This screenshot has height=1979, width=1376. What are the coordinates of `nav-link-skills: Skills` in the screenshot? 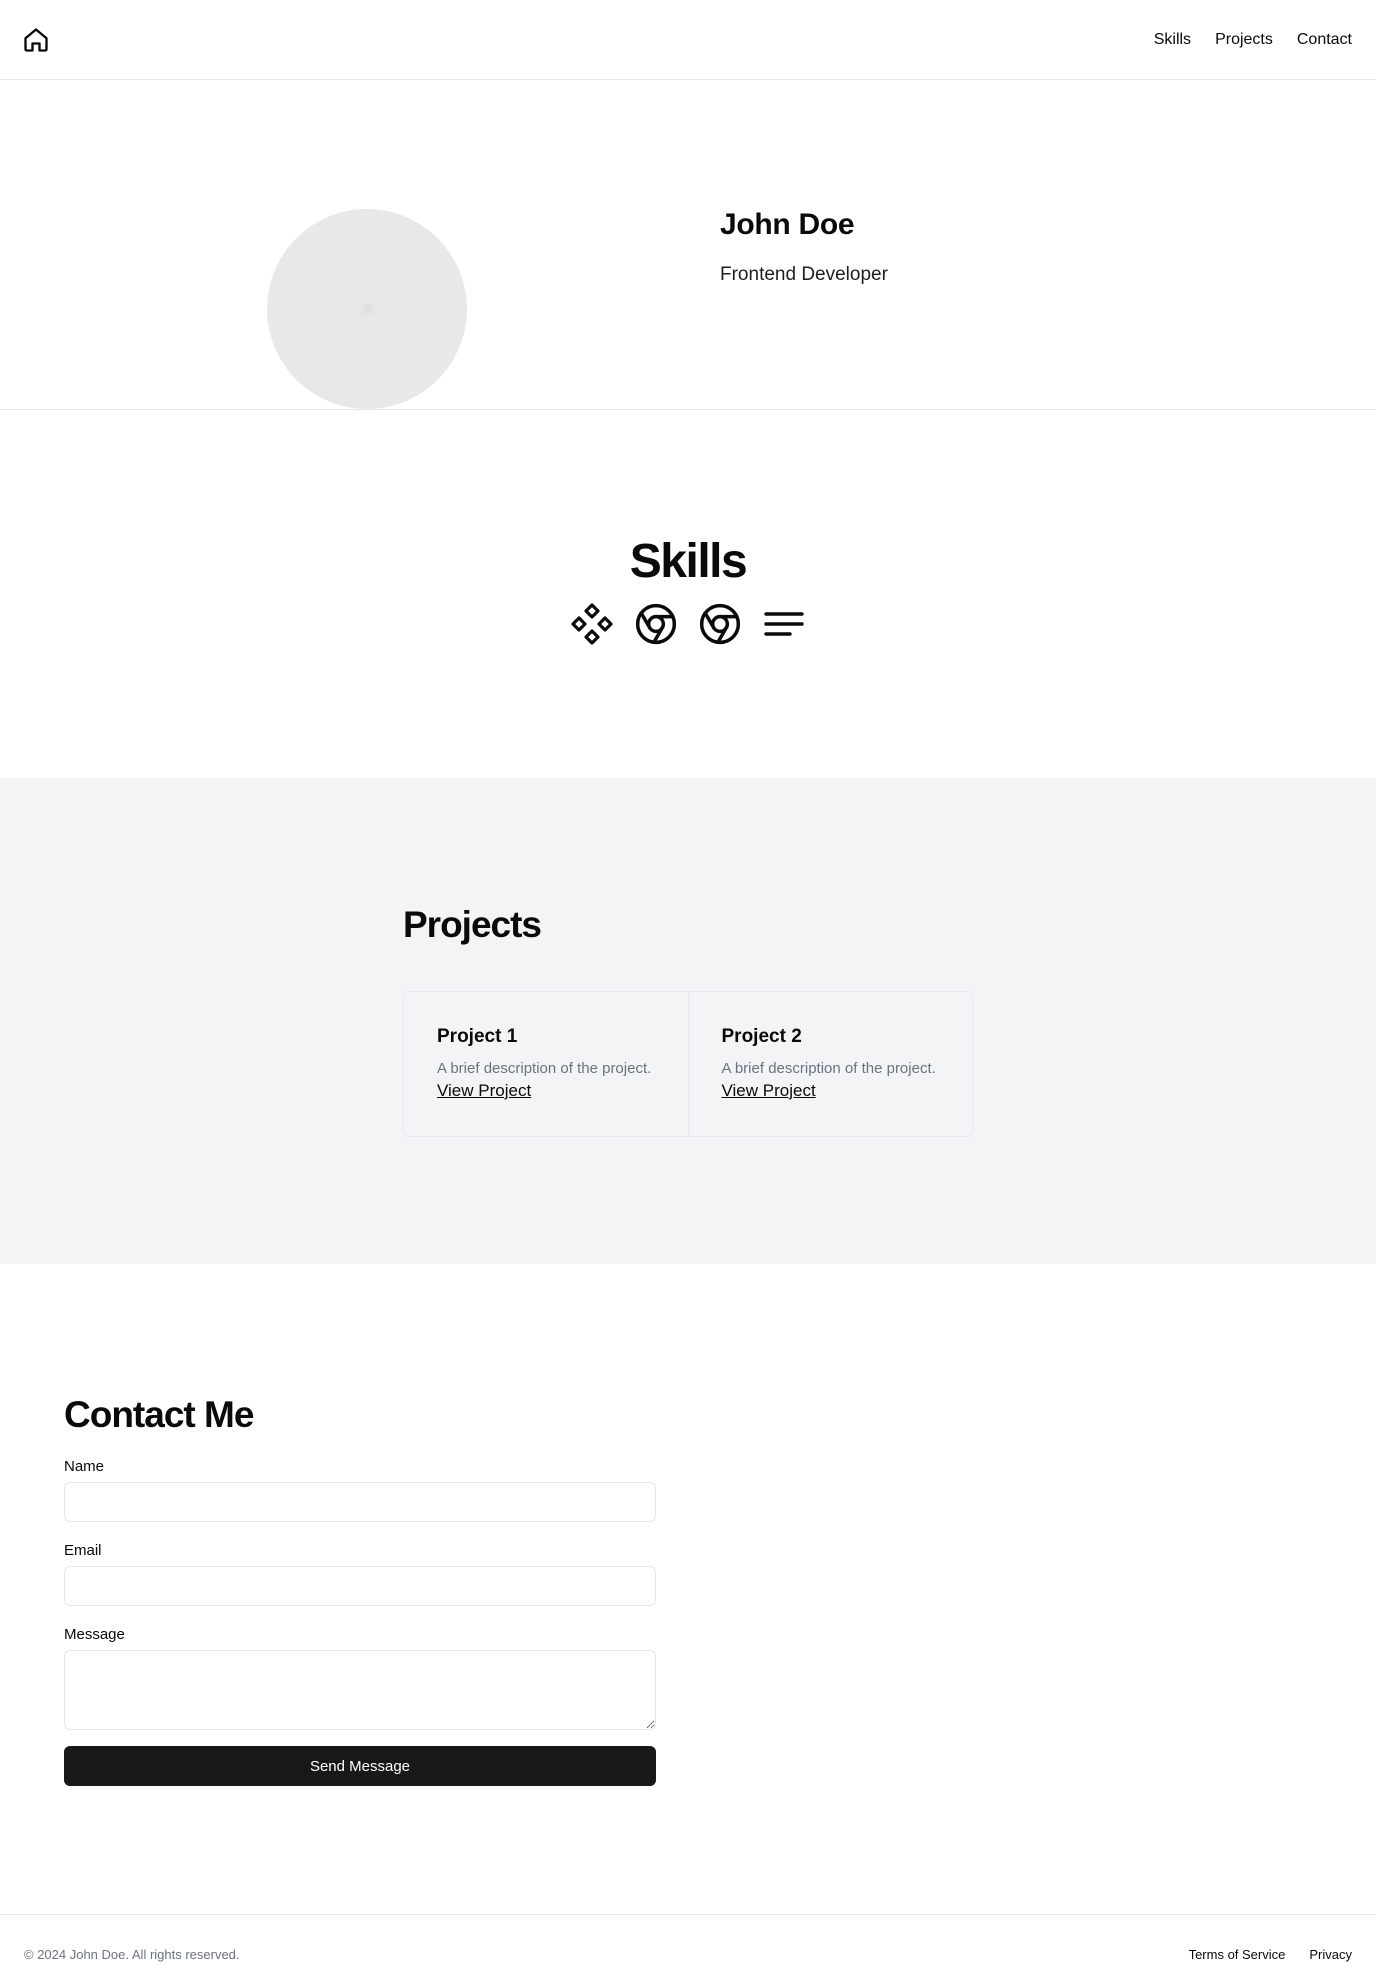 It's located at (1172, 40).